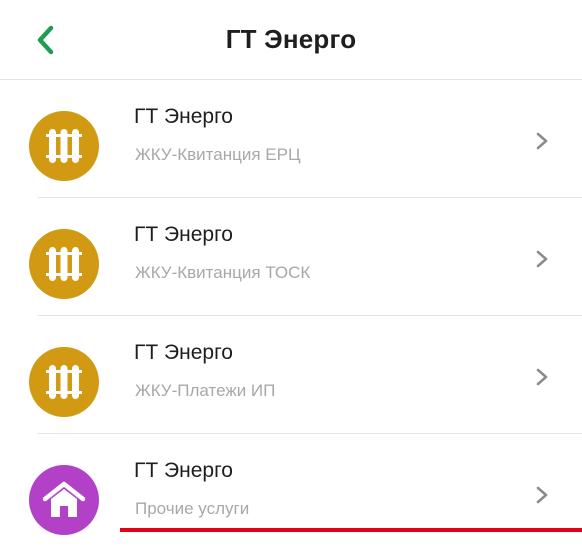 The image size is (582, 552). Describe the element at coordinates (351, 530) in the screenshot. I see `highlight-underline` at that location.